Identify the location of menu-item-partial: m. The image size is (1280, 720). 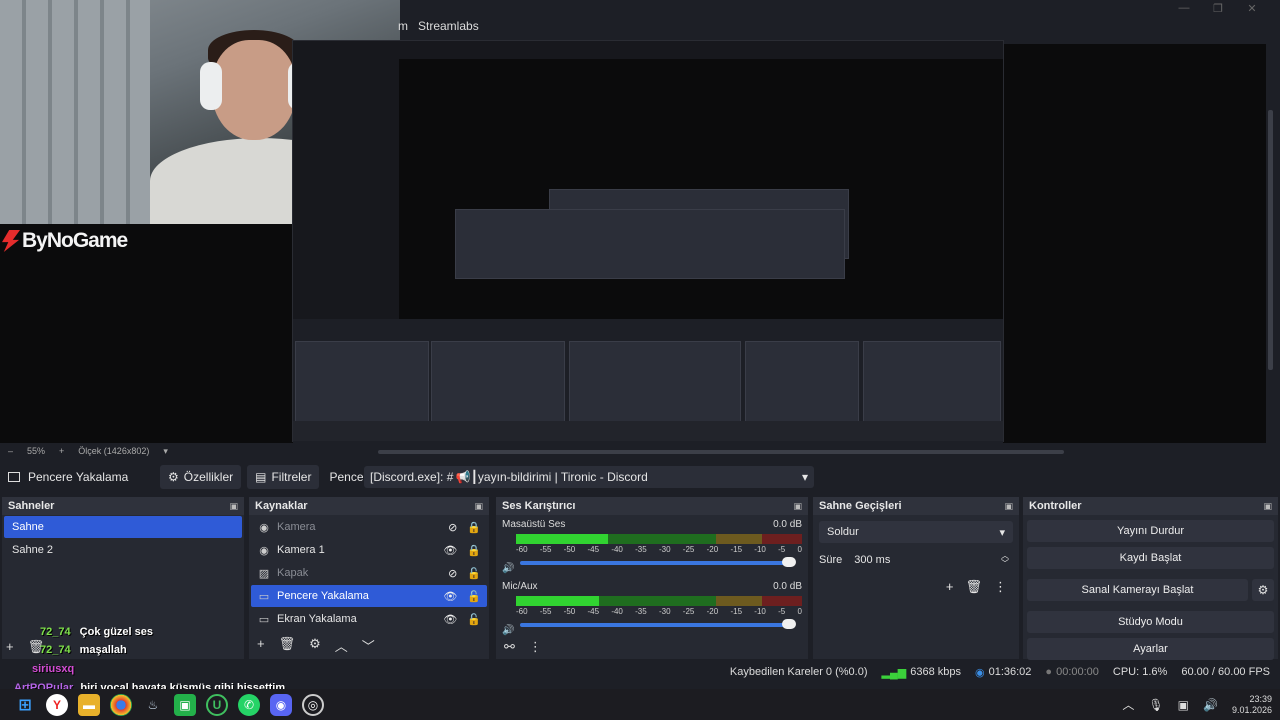
(403, 26).